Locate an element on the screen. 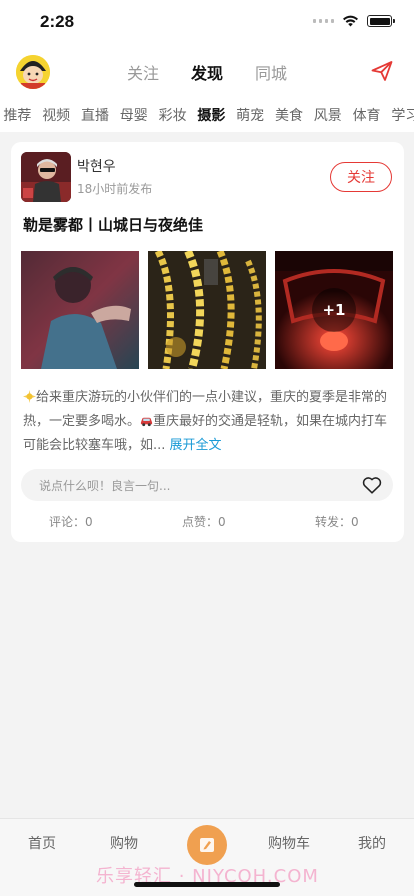 The width and height of the screenshot is (414, 896). category-food: 美食 is located at coordinates (289, 115).